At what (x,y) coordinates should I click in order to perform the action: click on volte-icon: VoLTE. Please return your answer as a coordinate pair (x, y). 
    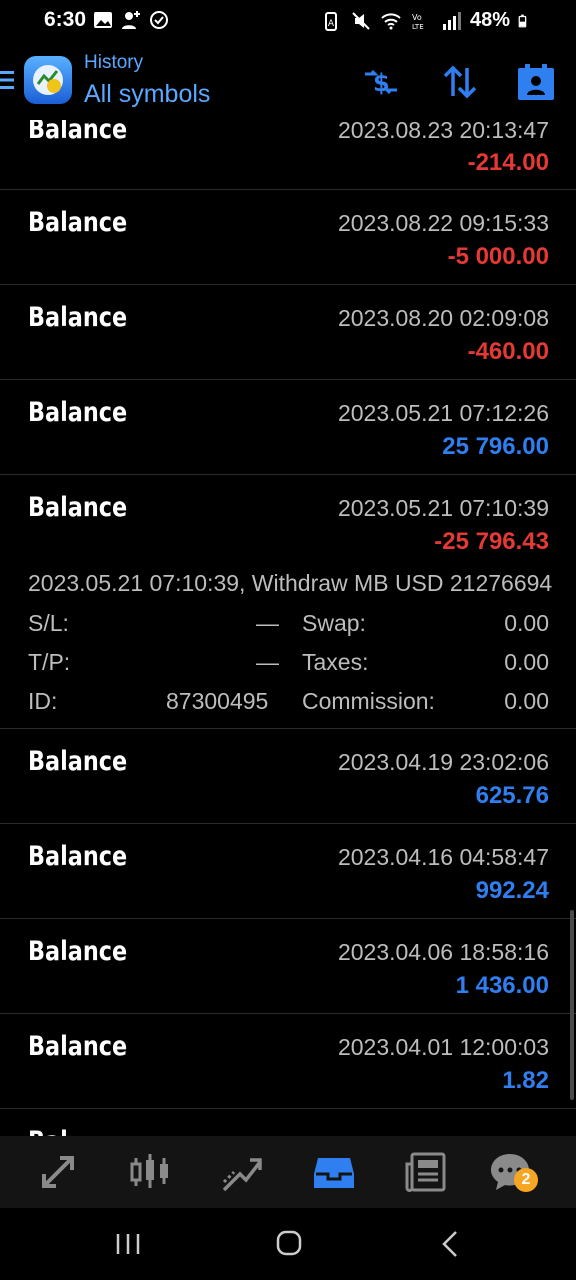
    Looking at the image, I should click on (418, 22).